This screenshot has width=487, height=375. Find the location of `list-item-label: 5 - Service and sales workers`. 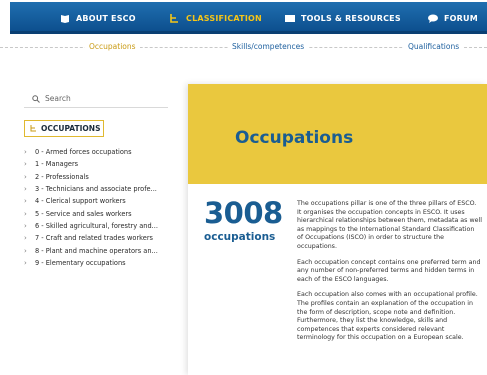

list-item-label: 5 - Service and sales workers is located at coordinates (83, 213).